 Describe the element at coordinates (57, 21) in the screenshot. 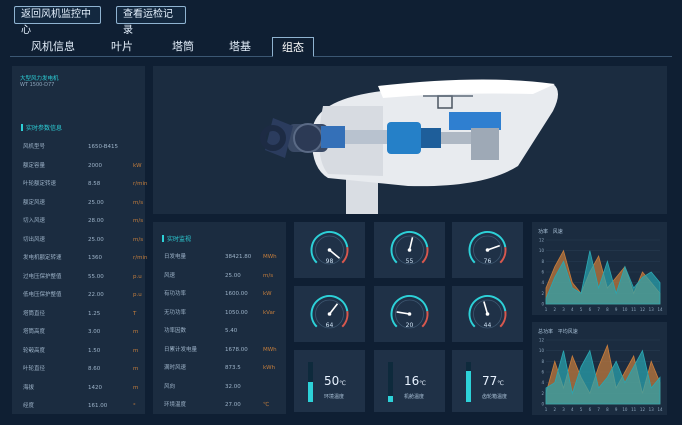

I see `back-to-monitor-center-button: 返回风机监控中心` at that location.